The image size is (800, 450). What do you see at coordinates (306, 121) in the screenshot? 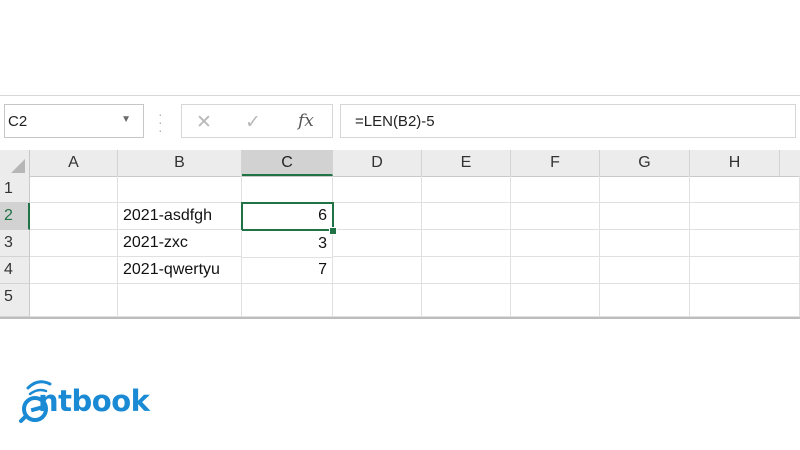
I see `insert-function-icon: fx` at bounding box center [306, 121].